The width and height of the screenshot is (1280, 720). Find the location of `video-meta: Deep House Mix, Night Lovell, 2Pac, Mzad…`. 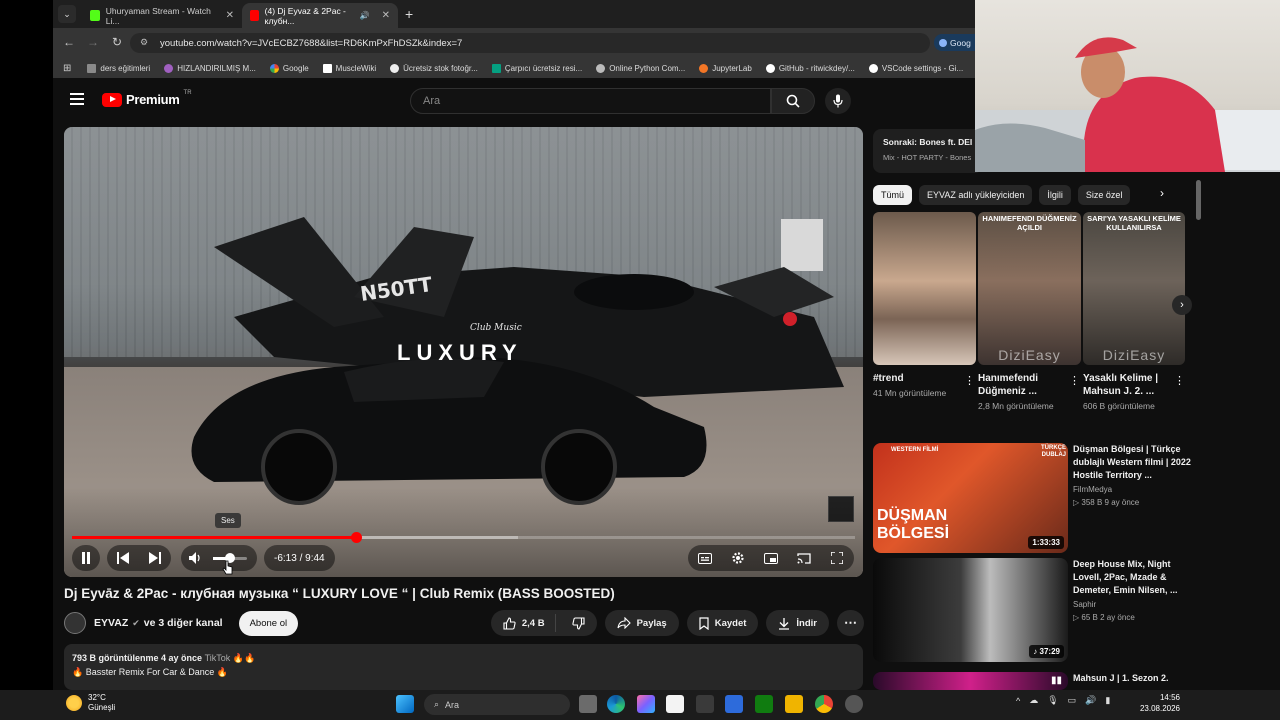

video-meta: Deep House Mix, Night Lovell, 2Pac, Mzad… is located at coordinates (1133, 590).